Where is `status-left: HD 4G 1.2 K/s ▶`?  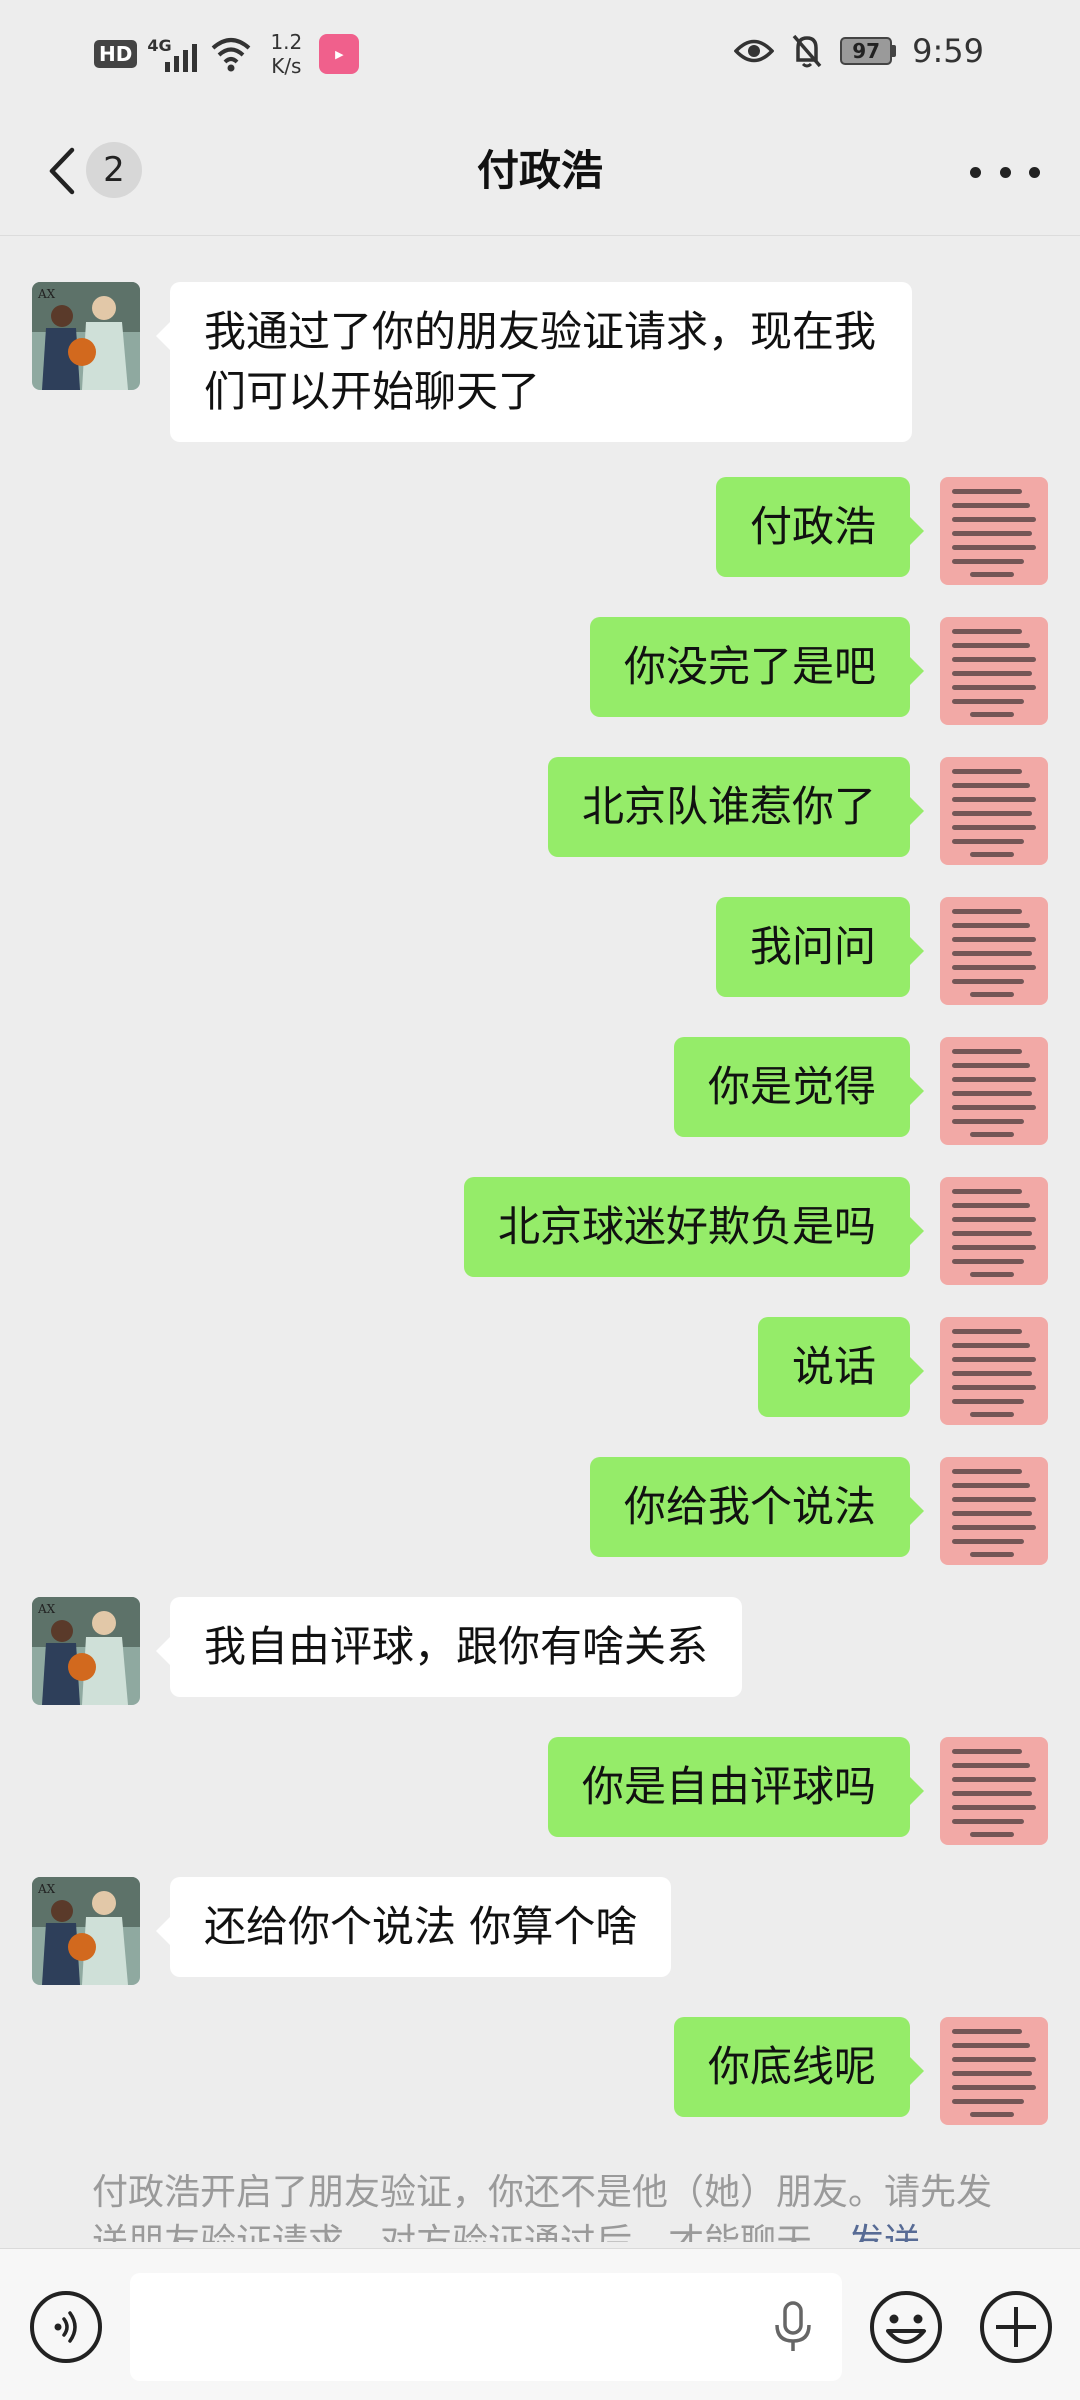
status-left: HD 4G 1.2 K/s ▶ is located at coordinates (227, 54).